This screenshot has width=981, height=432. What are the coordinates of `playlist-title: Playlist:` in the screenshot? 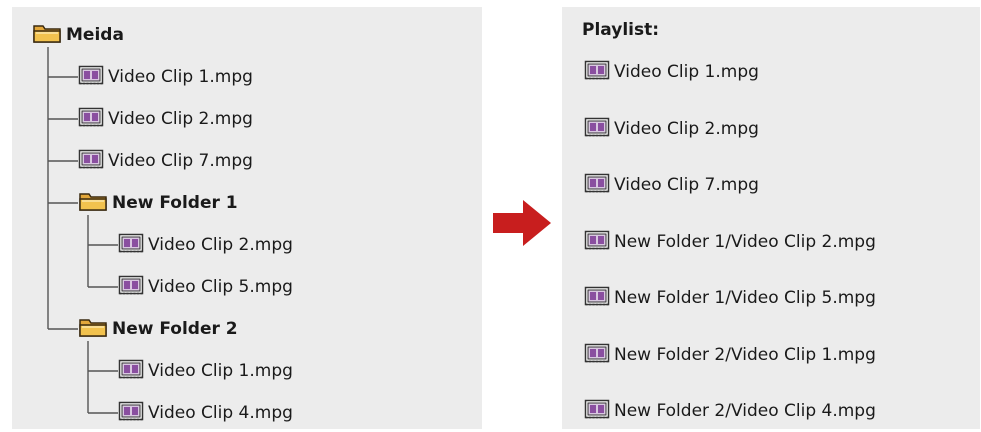 It's located at (621, 30).